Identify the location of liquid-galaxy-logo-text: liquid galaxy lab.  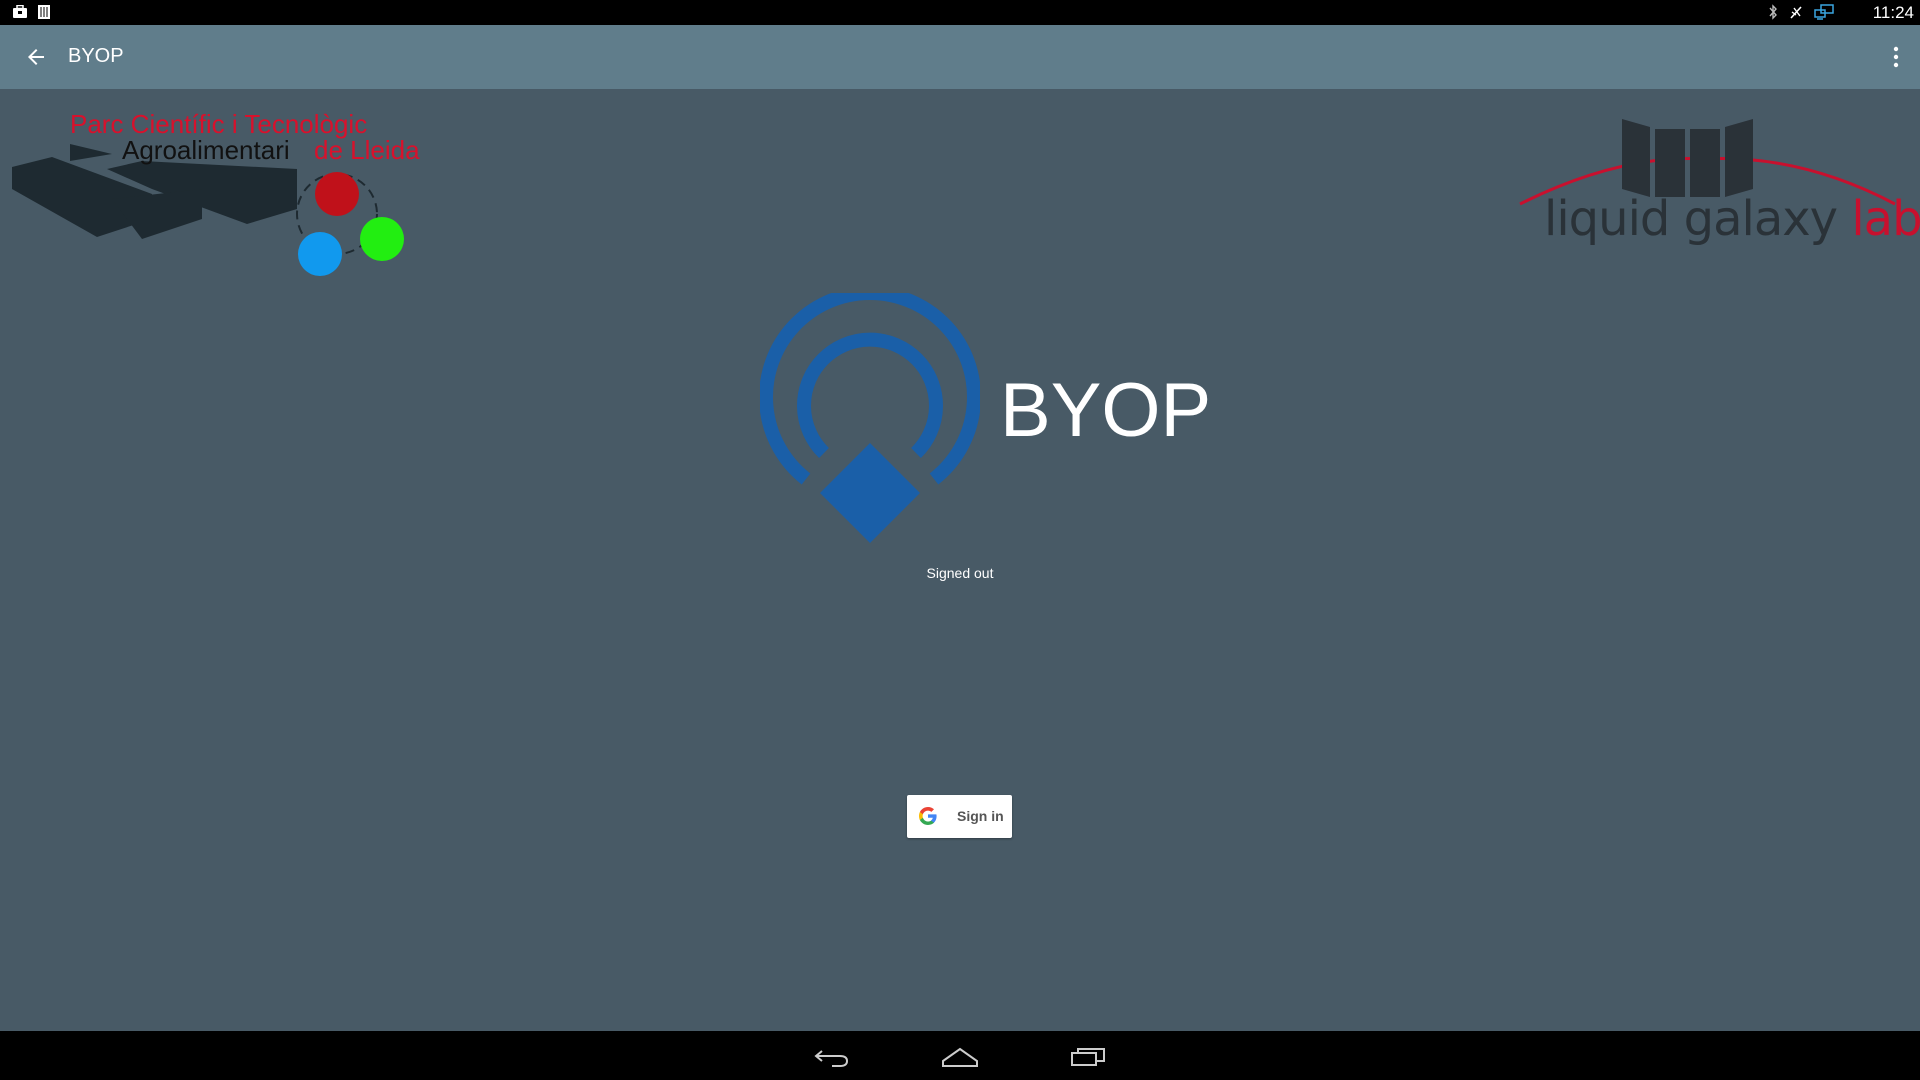
(1732, 219).